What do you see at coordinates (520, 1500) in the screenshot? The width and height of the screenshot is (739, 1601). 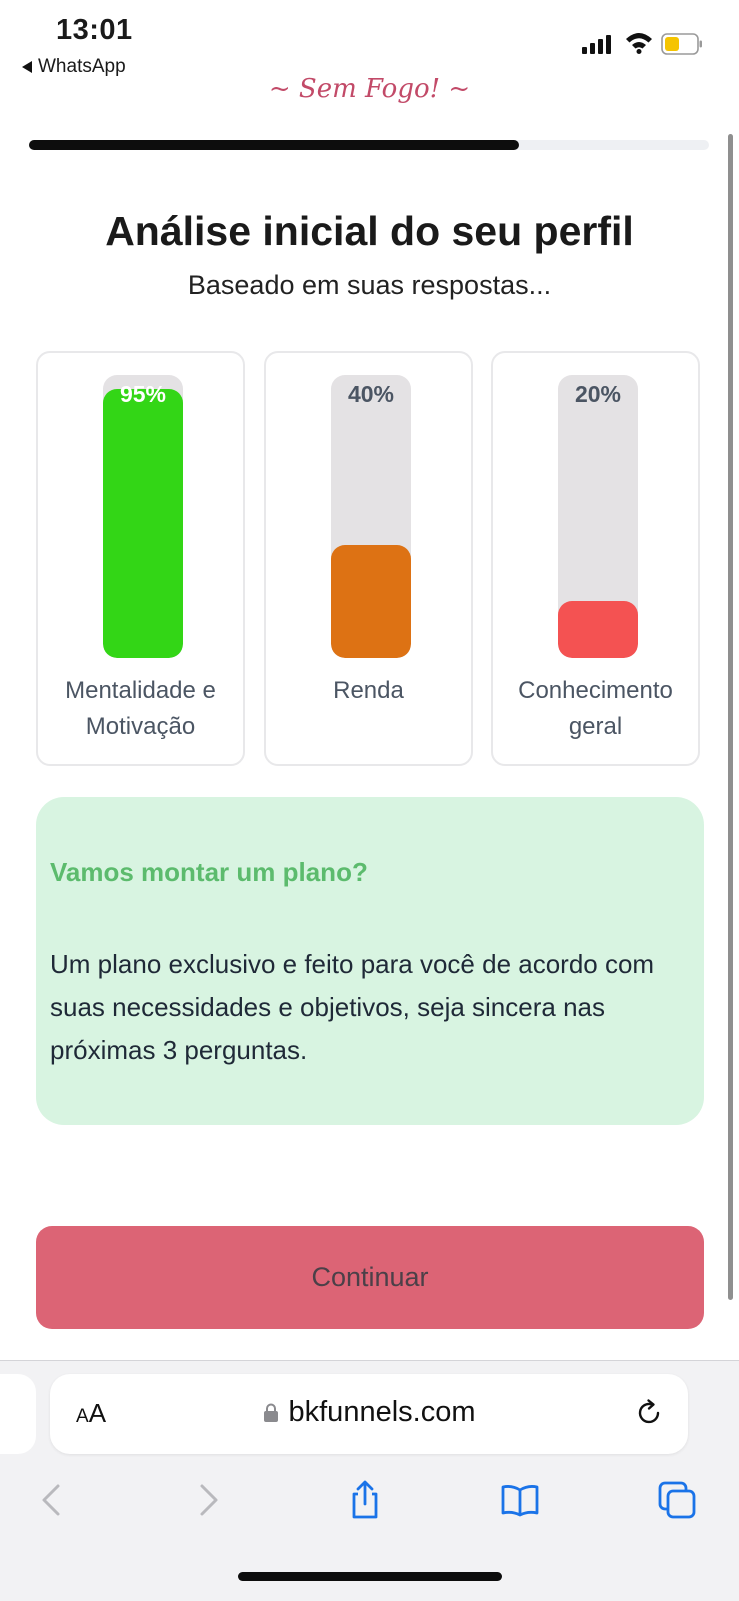 I see `bookmarks-icon` at bounding box center [520, 1500].